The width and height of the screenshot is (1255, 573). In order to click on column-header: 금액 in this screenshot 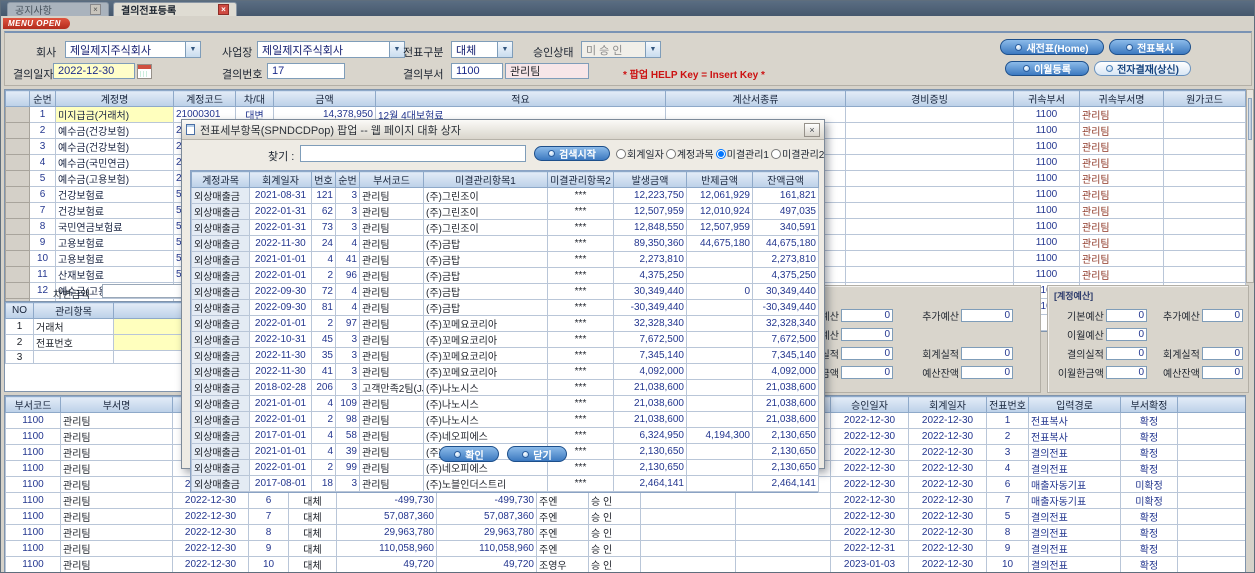, I will do `click(324, 98)`.